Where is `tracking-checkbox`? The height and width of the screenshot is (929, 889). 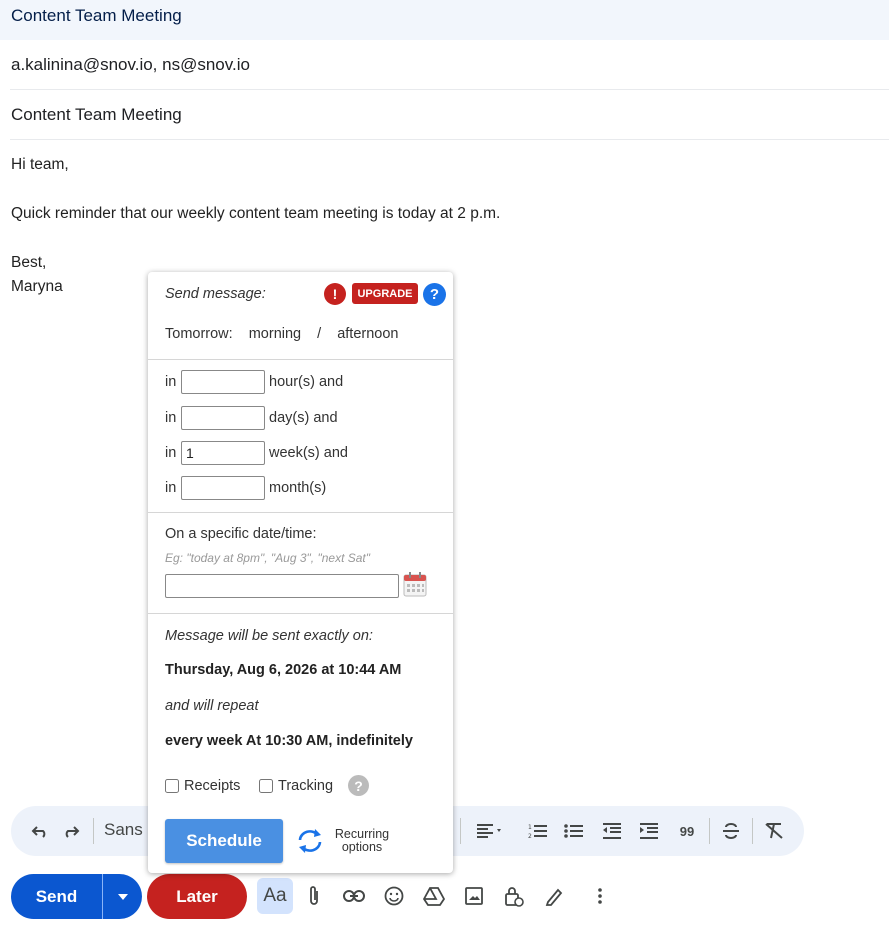 tracking-checkbox is located at coordinates (266, 786).